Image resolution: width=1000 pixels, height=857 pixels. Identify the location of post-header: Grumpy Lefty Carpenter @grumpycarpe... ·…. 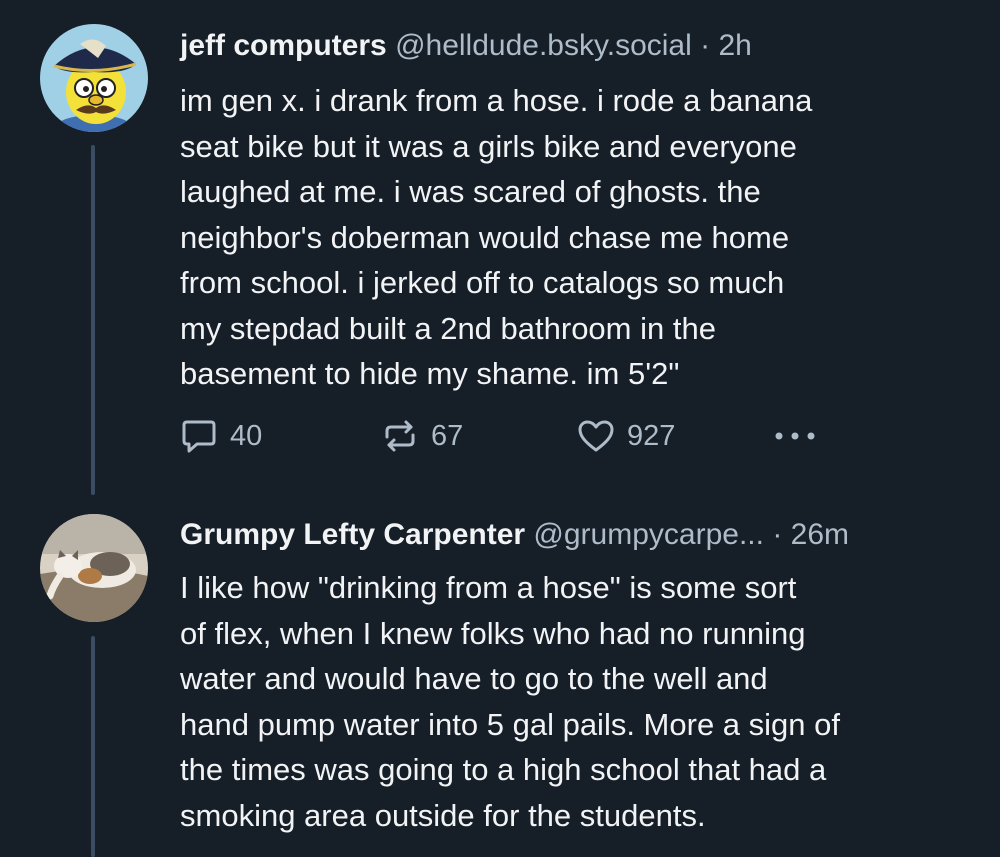
(514, 535).